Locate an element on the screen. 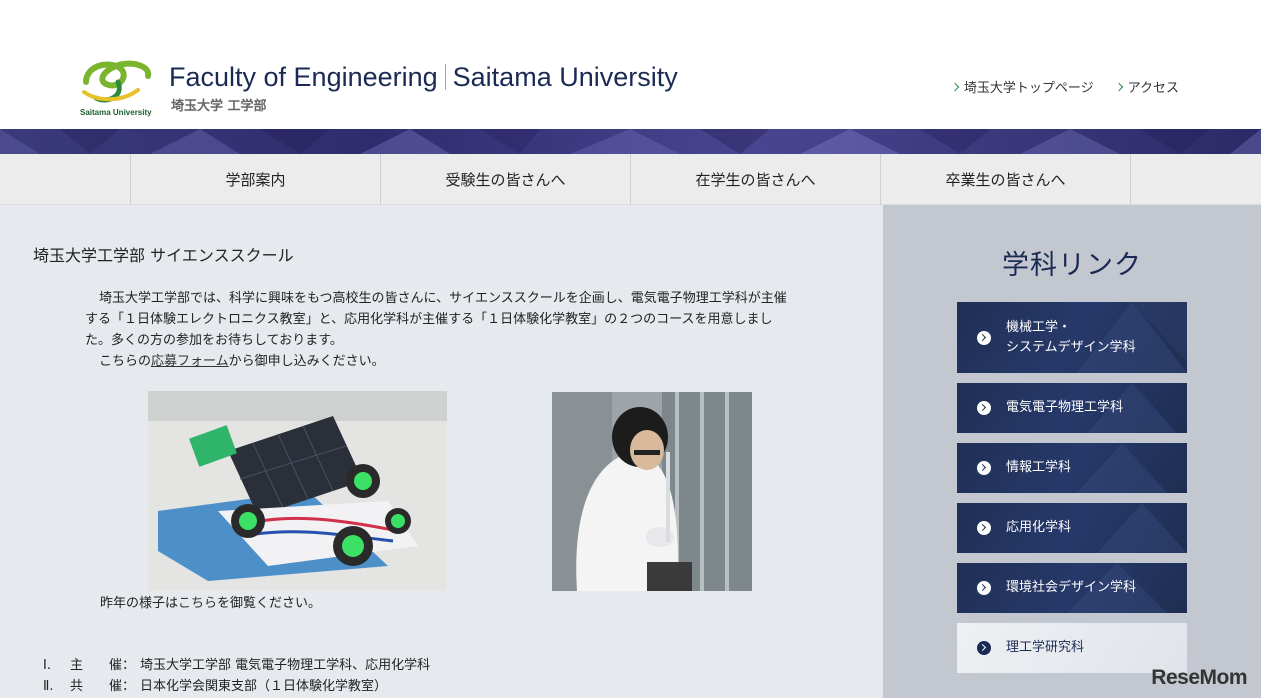 Image resolution: width=1261 pixels, height=698 pixels. application-pre: こちらの is located at coordinates (125, 361).